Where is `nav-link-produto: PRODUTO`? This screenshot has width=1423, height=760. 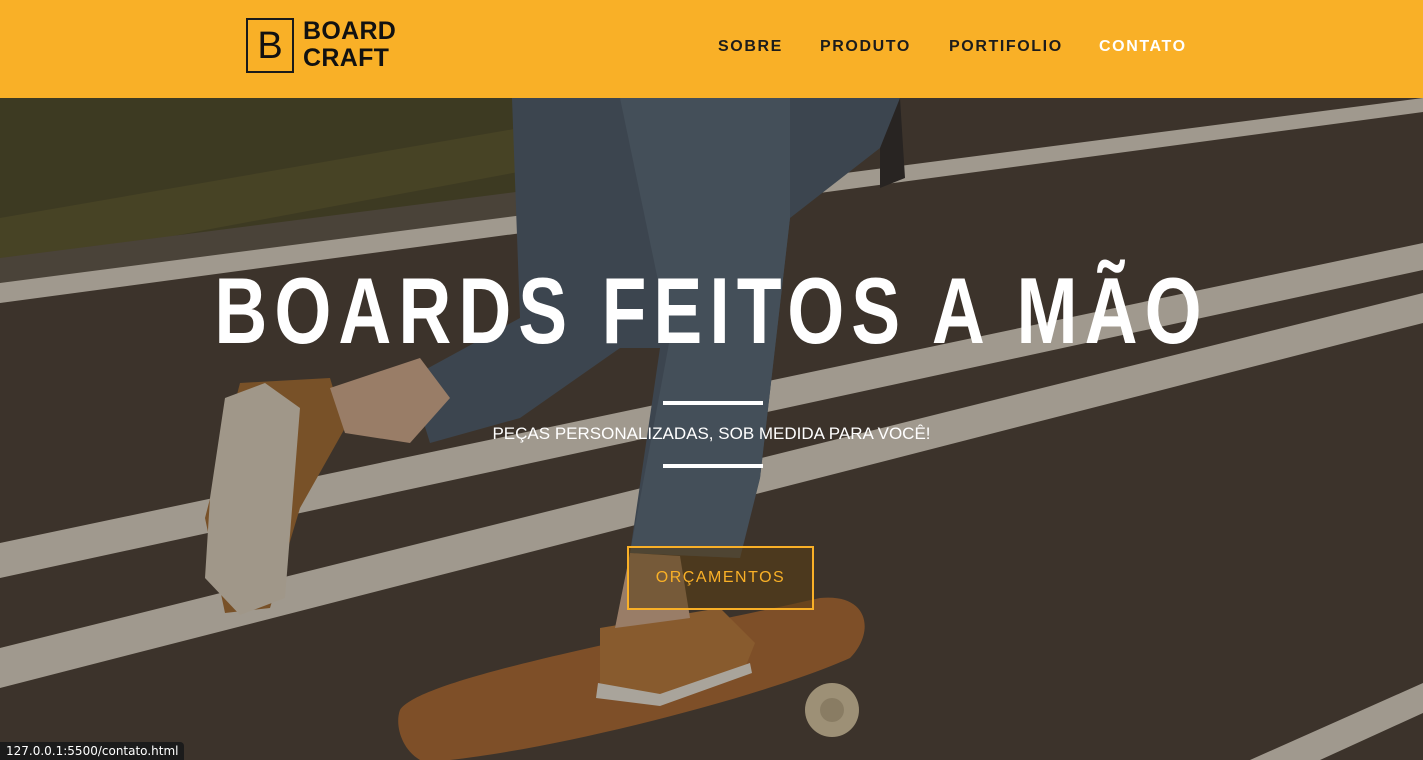 nav-link-produto: PRODUTO is located at coordinates (865, 47).